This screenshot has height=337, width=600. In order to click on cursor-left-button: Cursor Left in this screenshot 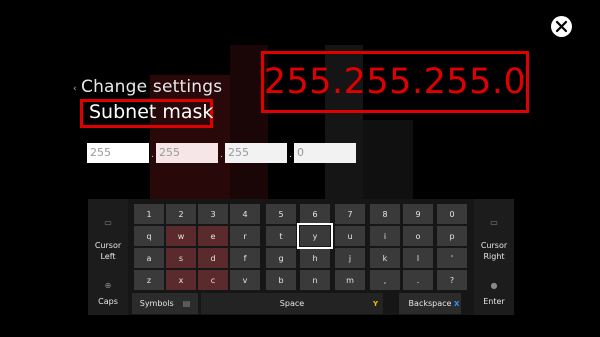, I will do `click(108, 251)`.